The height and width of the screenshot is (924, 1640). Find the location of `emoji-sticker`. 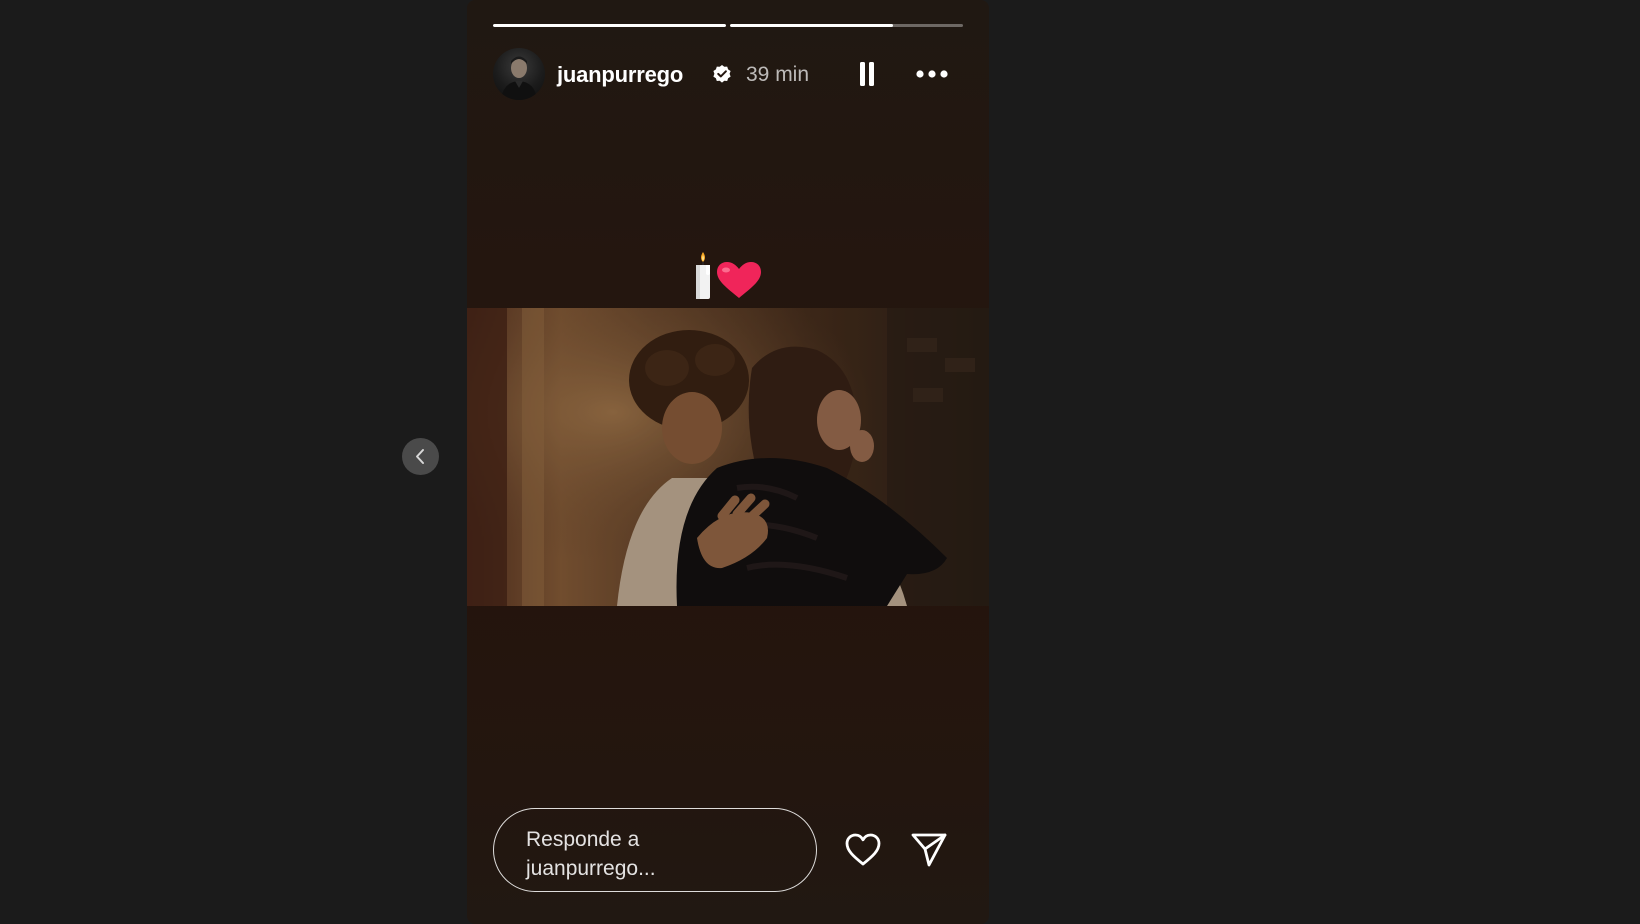

emoji-sticker is located at coordinates (728, 275).